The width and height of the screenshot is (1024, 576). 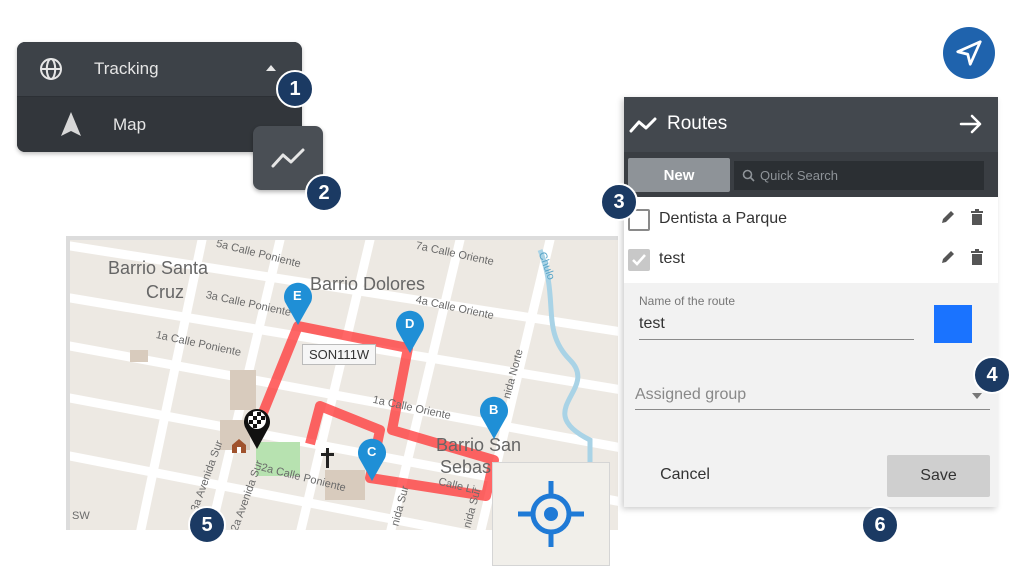 I want to click on crosshair-icon, so click(x=551, y=514).